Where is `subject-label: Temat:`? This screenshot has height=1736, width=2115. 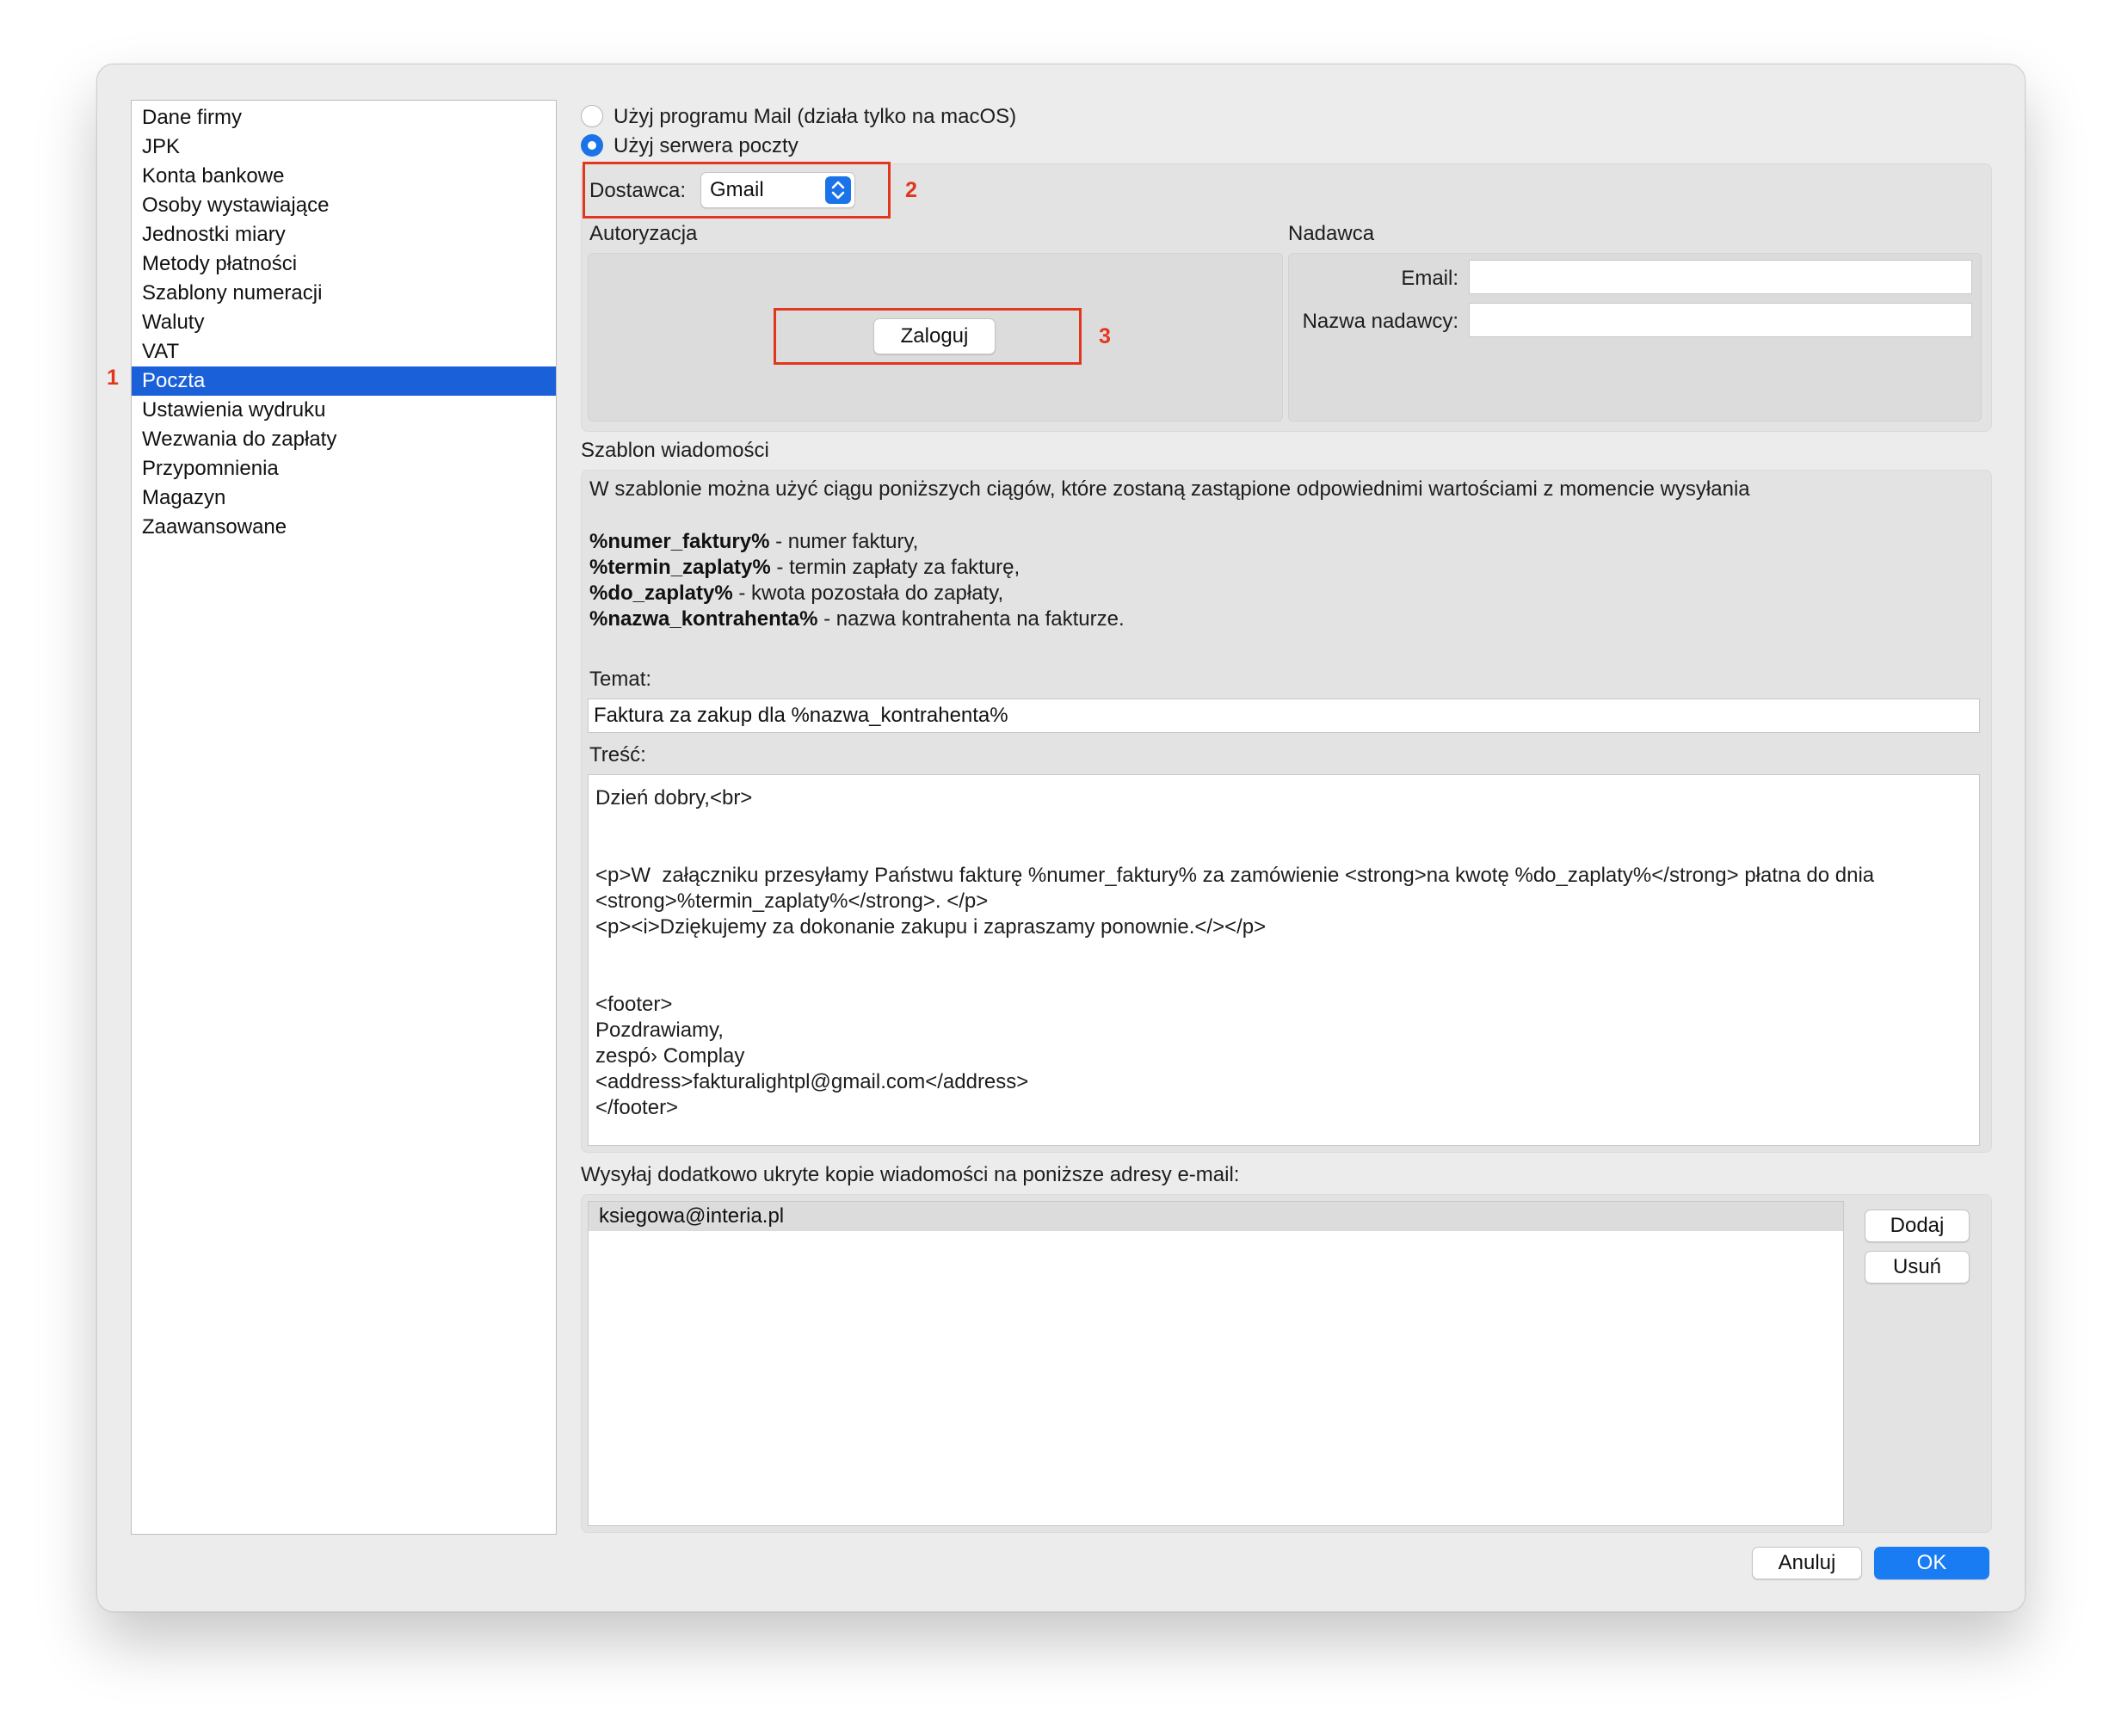
subject-label: Temat: is located at coordinates (620, 679).